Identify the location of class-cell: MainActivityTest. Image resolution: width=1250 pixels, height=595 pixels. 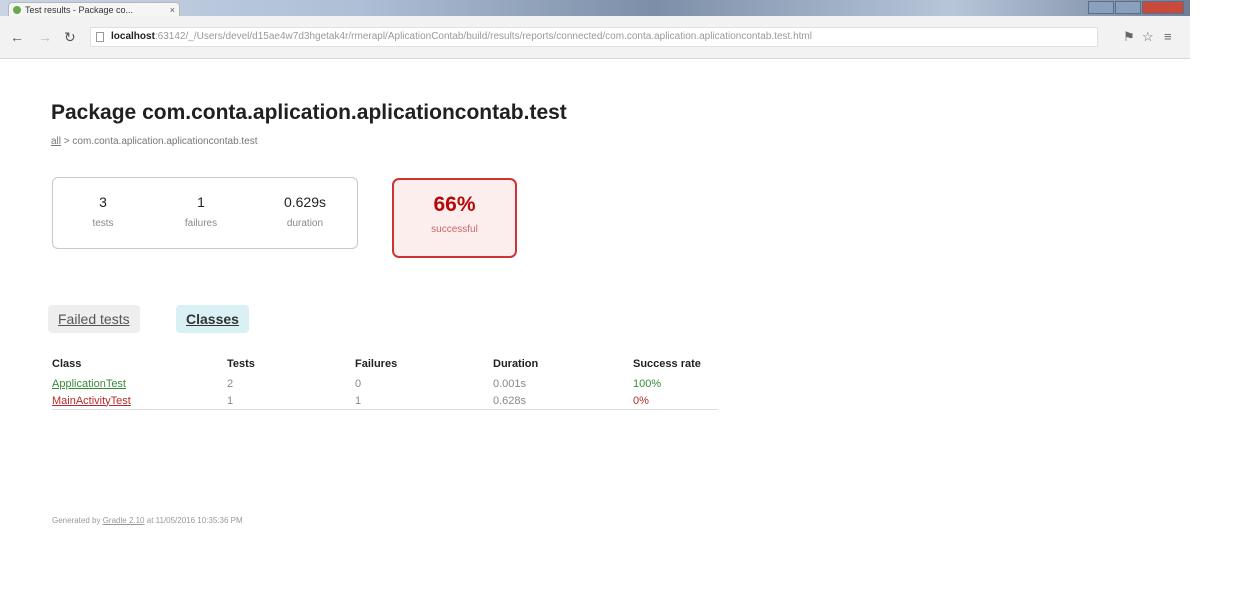
(139, 401).